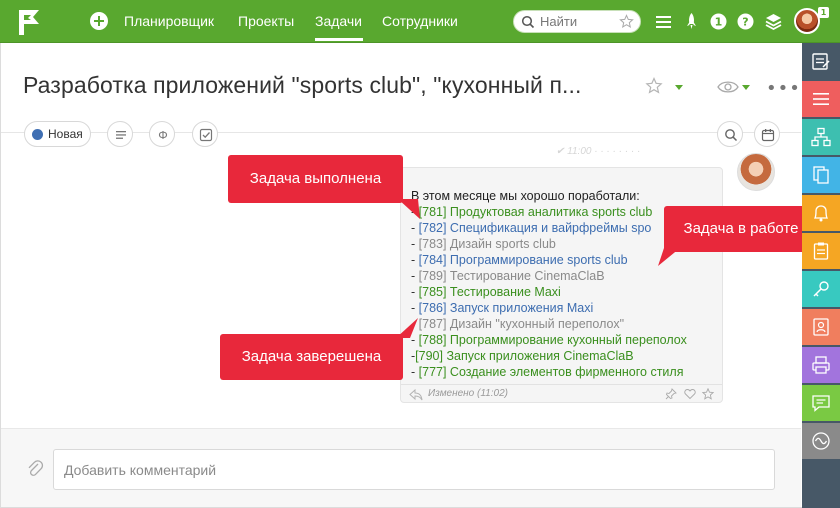 The height and width of the screenshot is (508, 840). Describe the element at coordinates (35, 469) in the screenshot. I see `paperclip-icon` at that location.